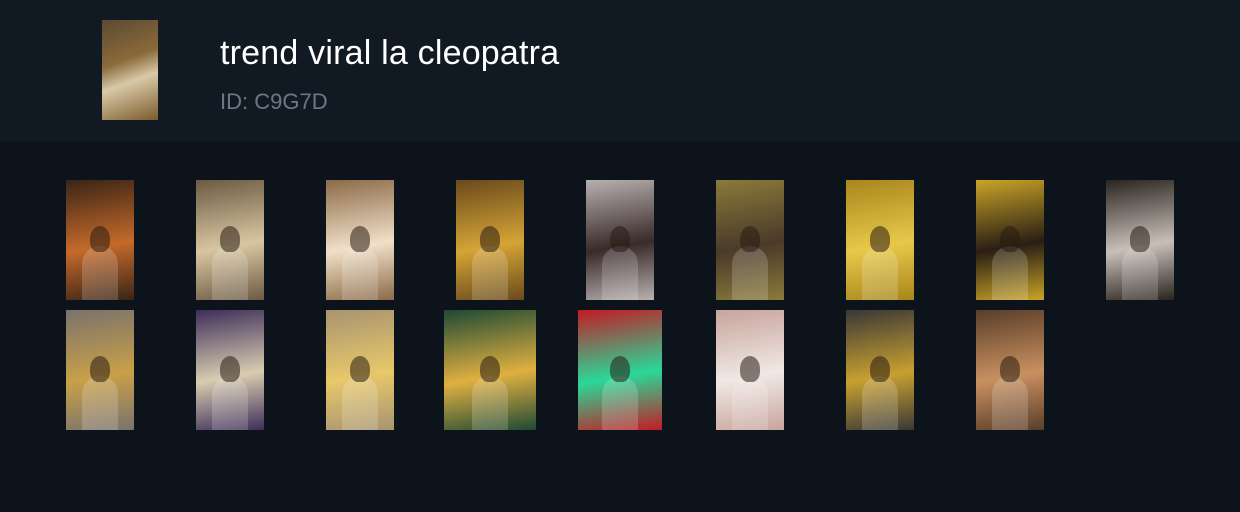  What do you see at coordinates (130, 70) in the screenshot?
I see `collection-thumbnail` at bounding box center [130, 70].